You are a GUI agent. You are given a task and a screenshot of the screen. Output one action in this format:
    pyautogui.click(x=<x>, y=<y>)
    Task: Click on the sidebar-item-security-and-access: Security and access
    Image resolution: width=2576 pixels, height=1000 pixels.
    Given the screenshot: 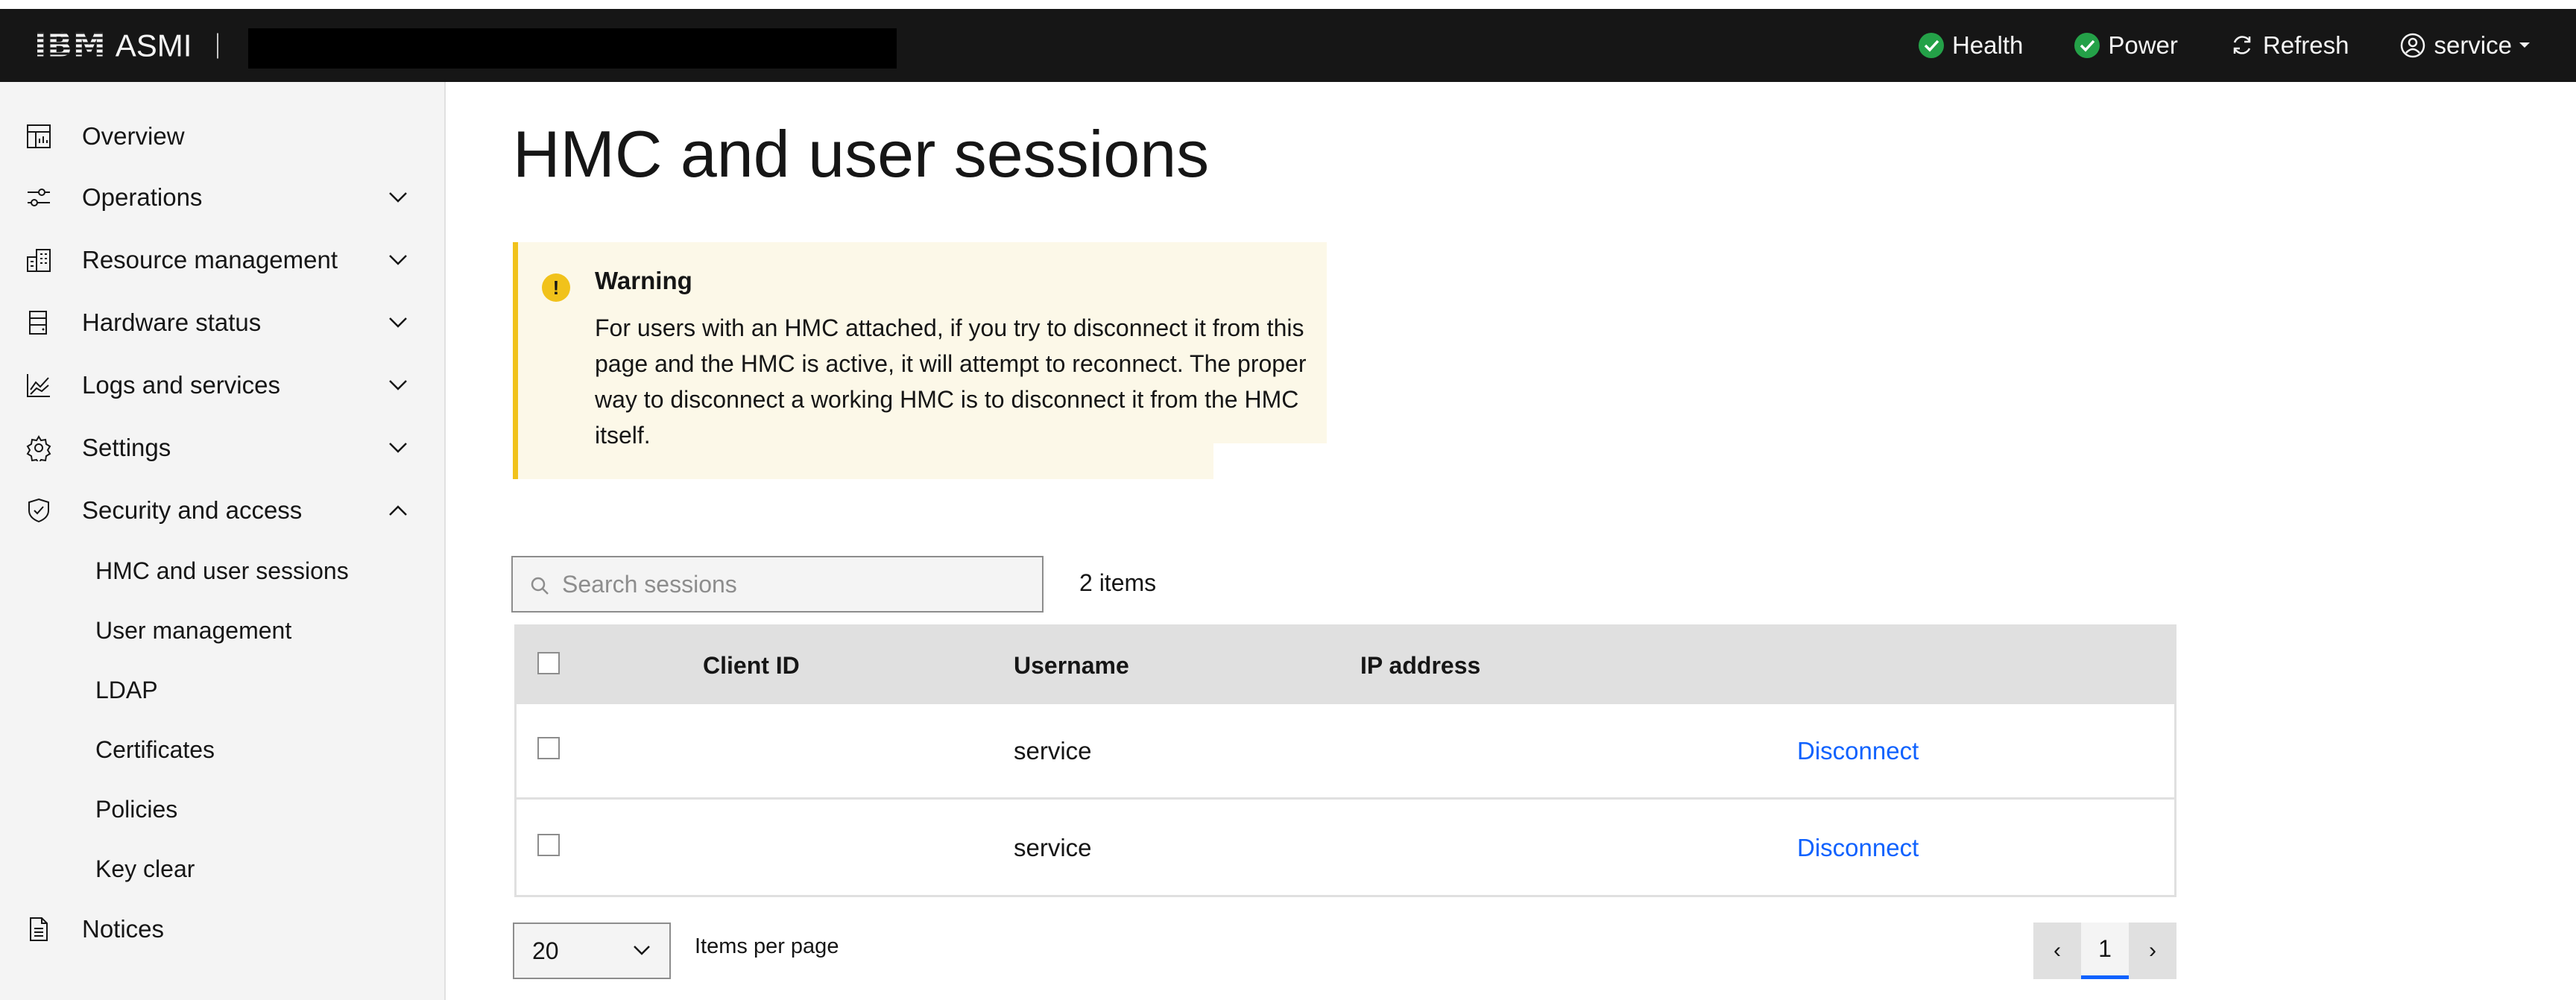 What is the action you would take?
    pyautogui.click(x=222, y=510)
    